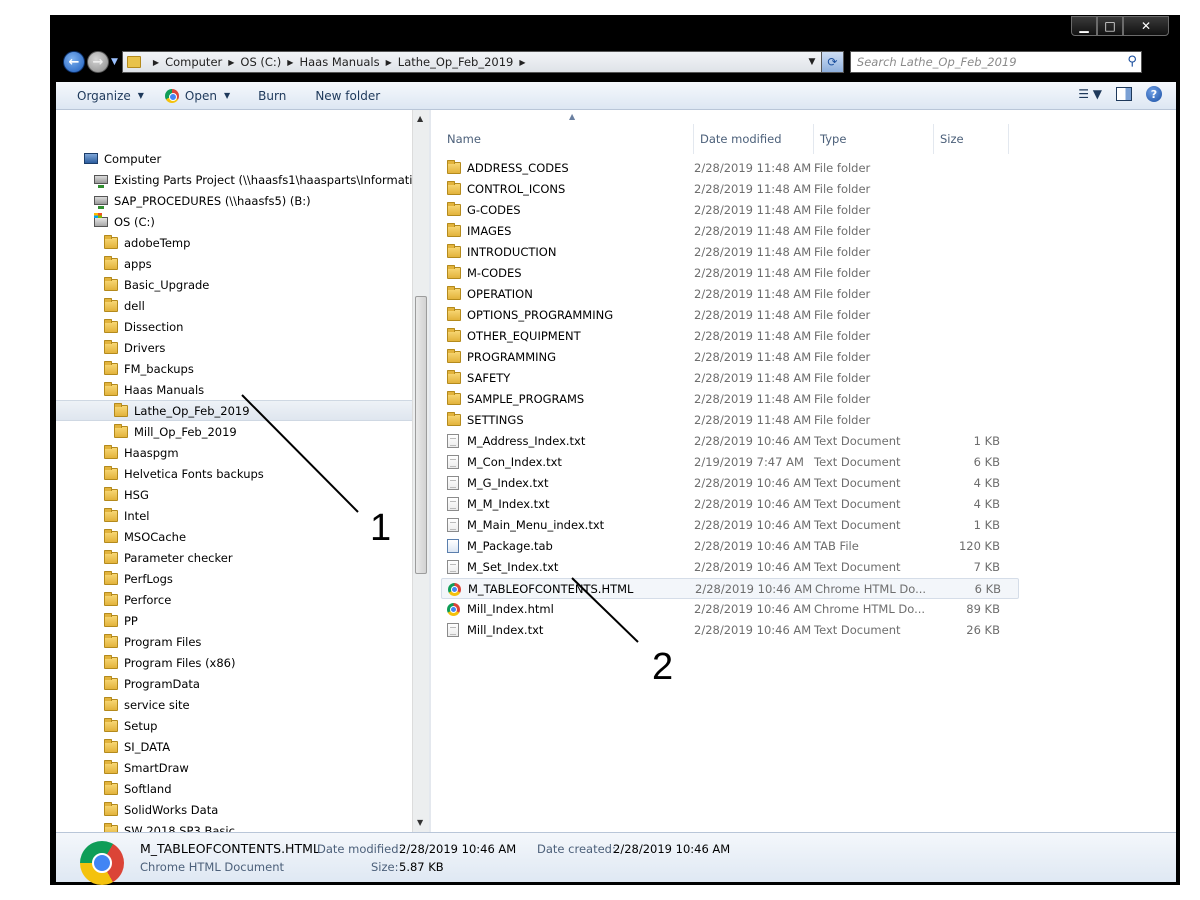  I want to click on maximize-button: □, so click(1110, 26).